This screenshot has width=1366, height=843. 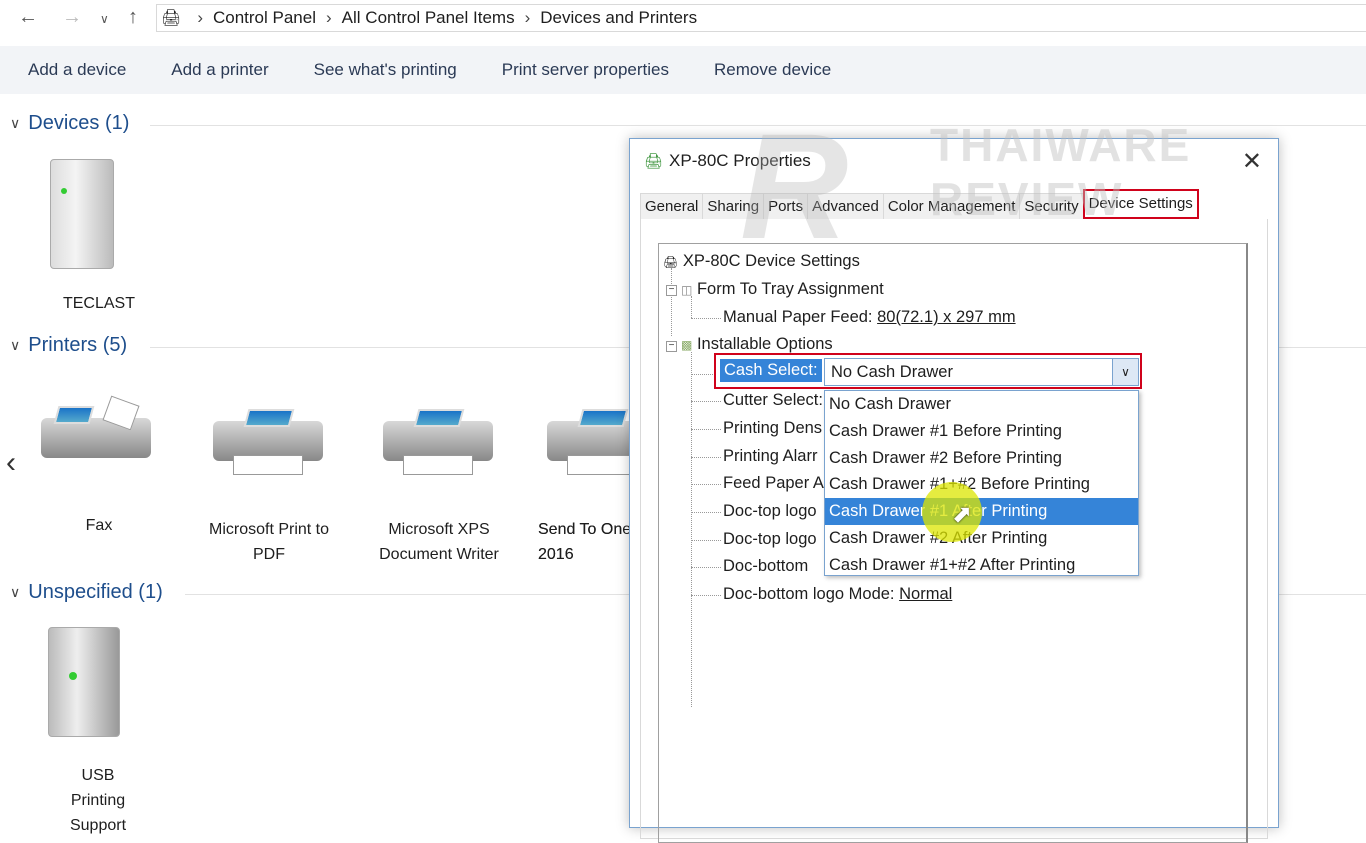 I want to click on setting-value: 80(72.1) x 297 mm, so click(x=946, y=317).